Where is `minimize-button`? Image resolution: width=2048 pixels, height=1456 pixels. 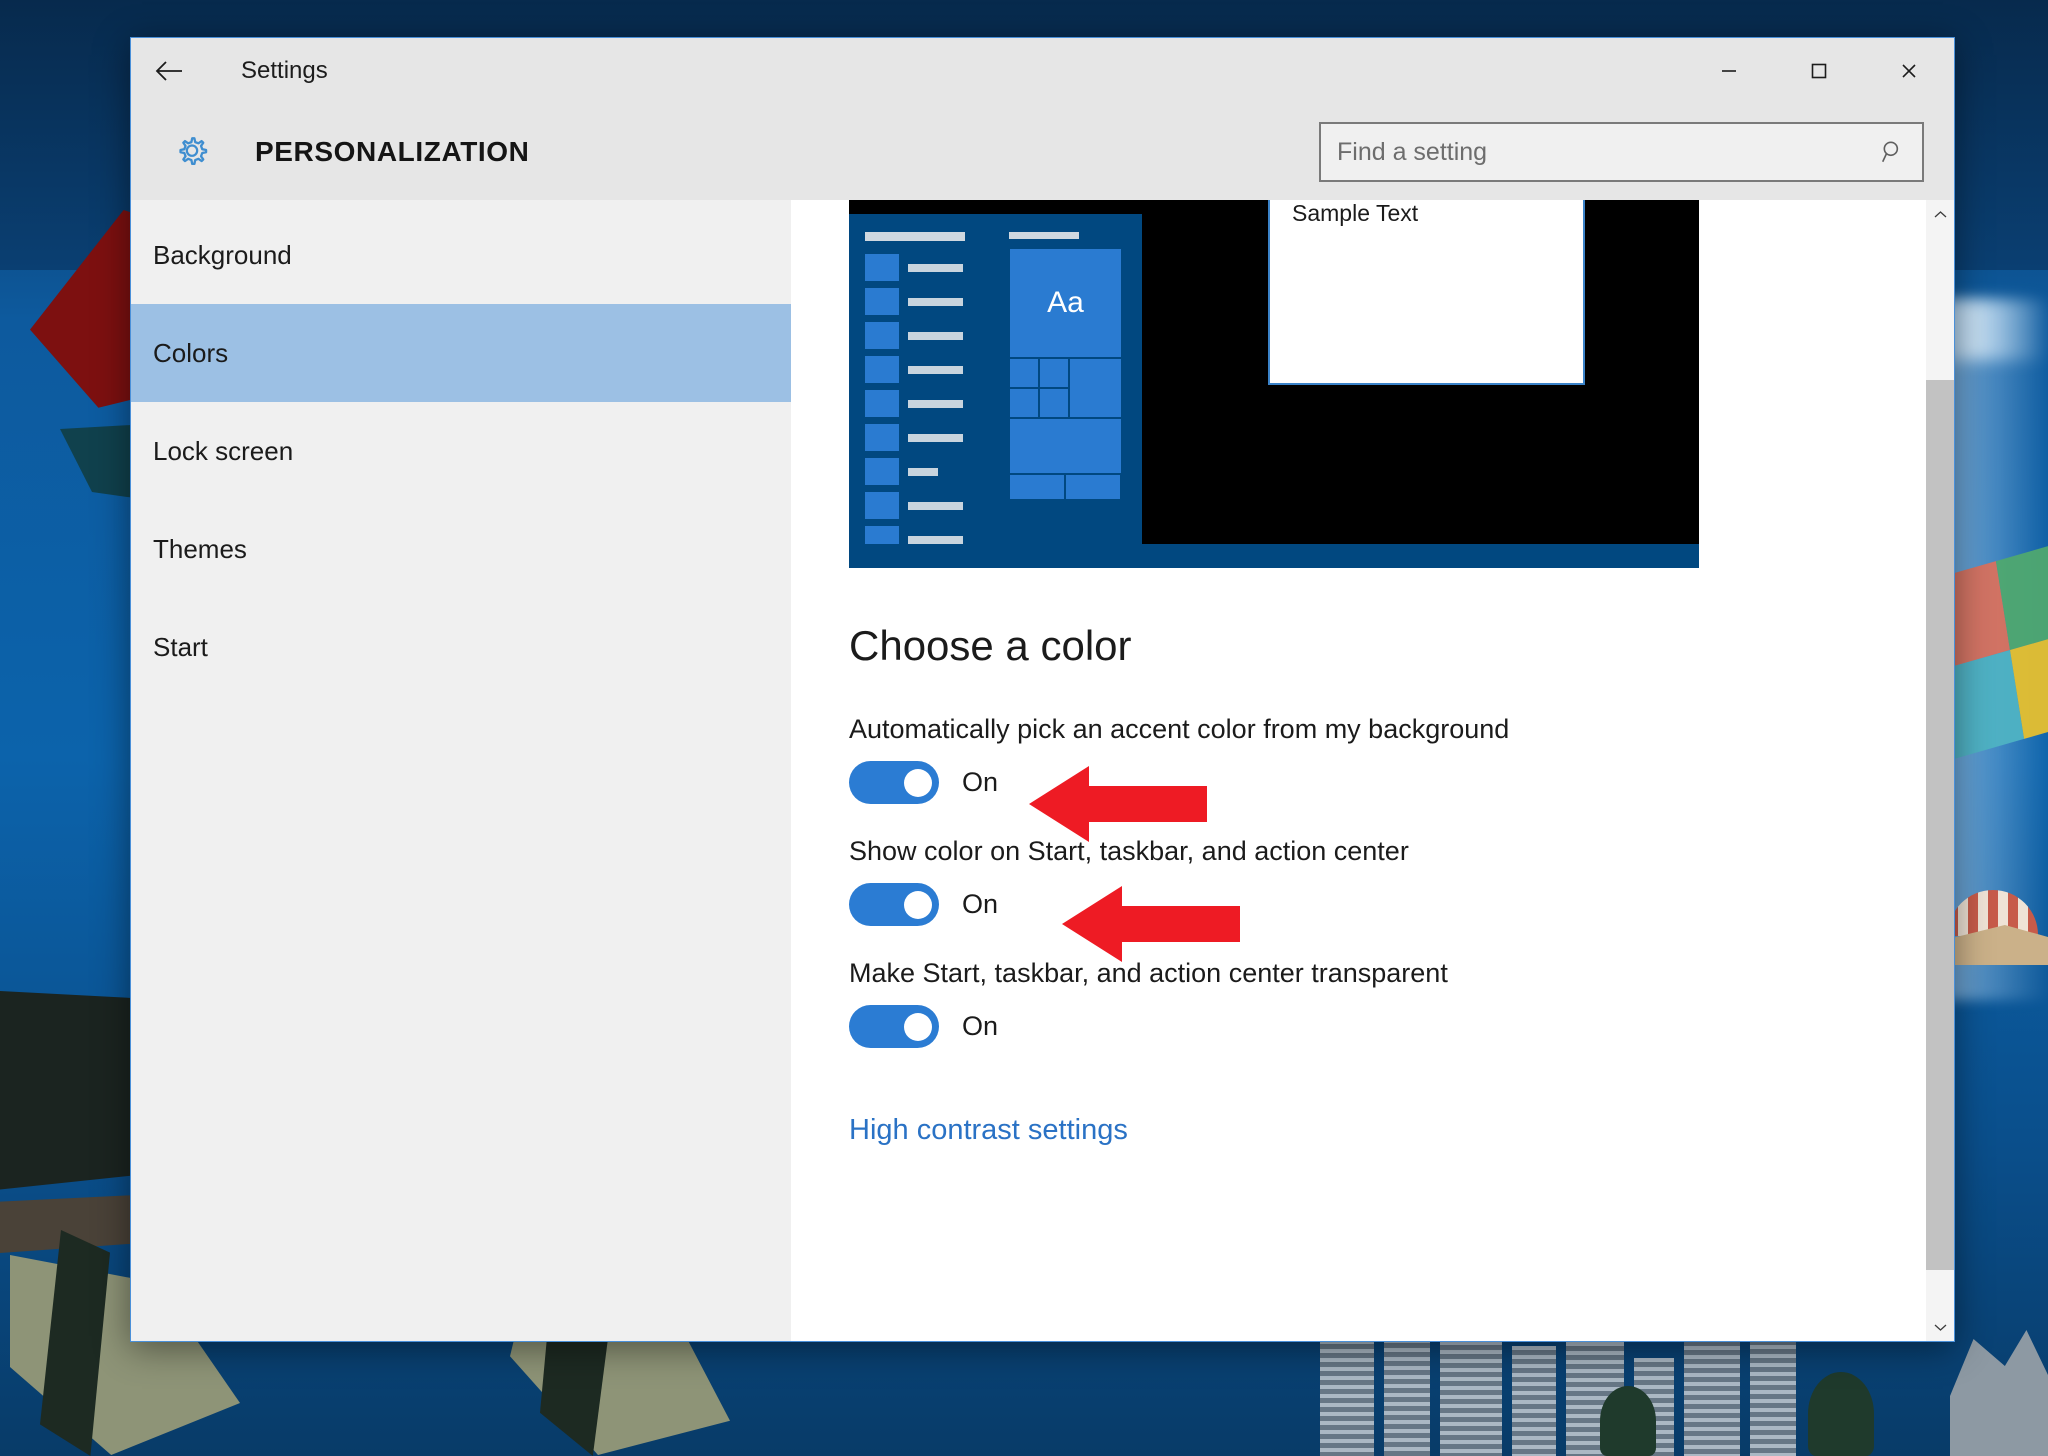
minimize-button is located at coordinates (1729, 71).